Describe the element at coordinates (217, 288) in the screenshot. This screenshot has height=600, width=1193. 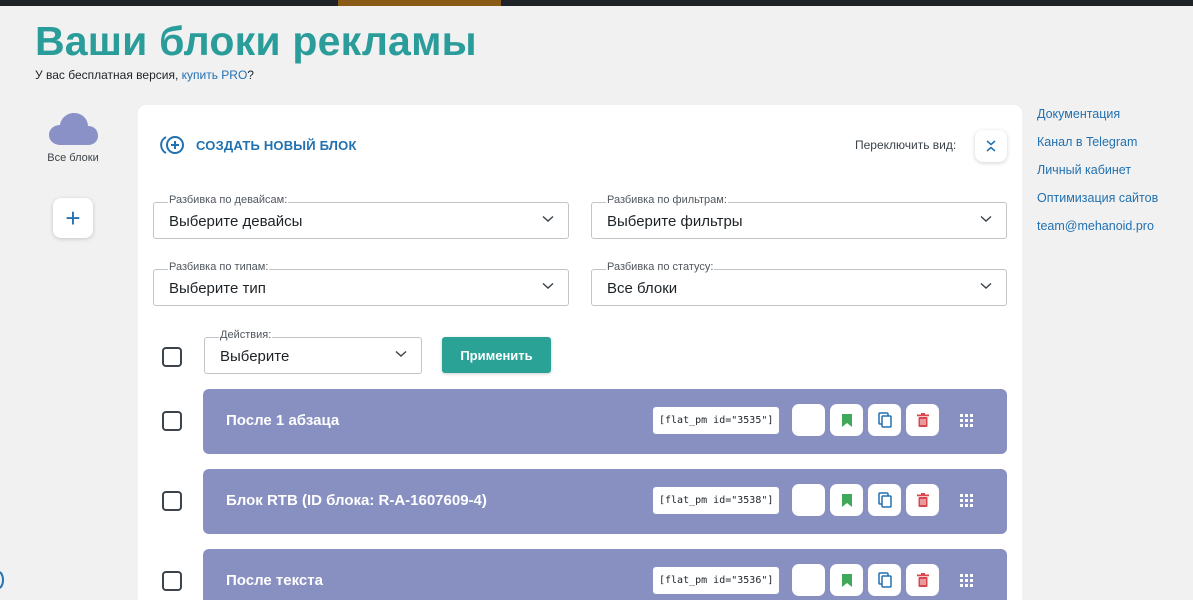
I see `types-select-value: Выберите тип` at that location.